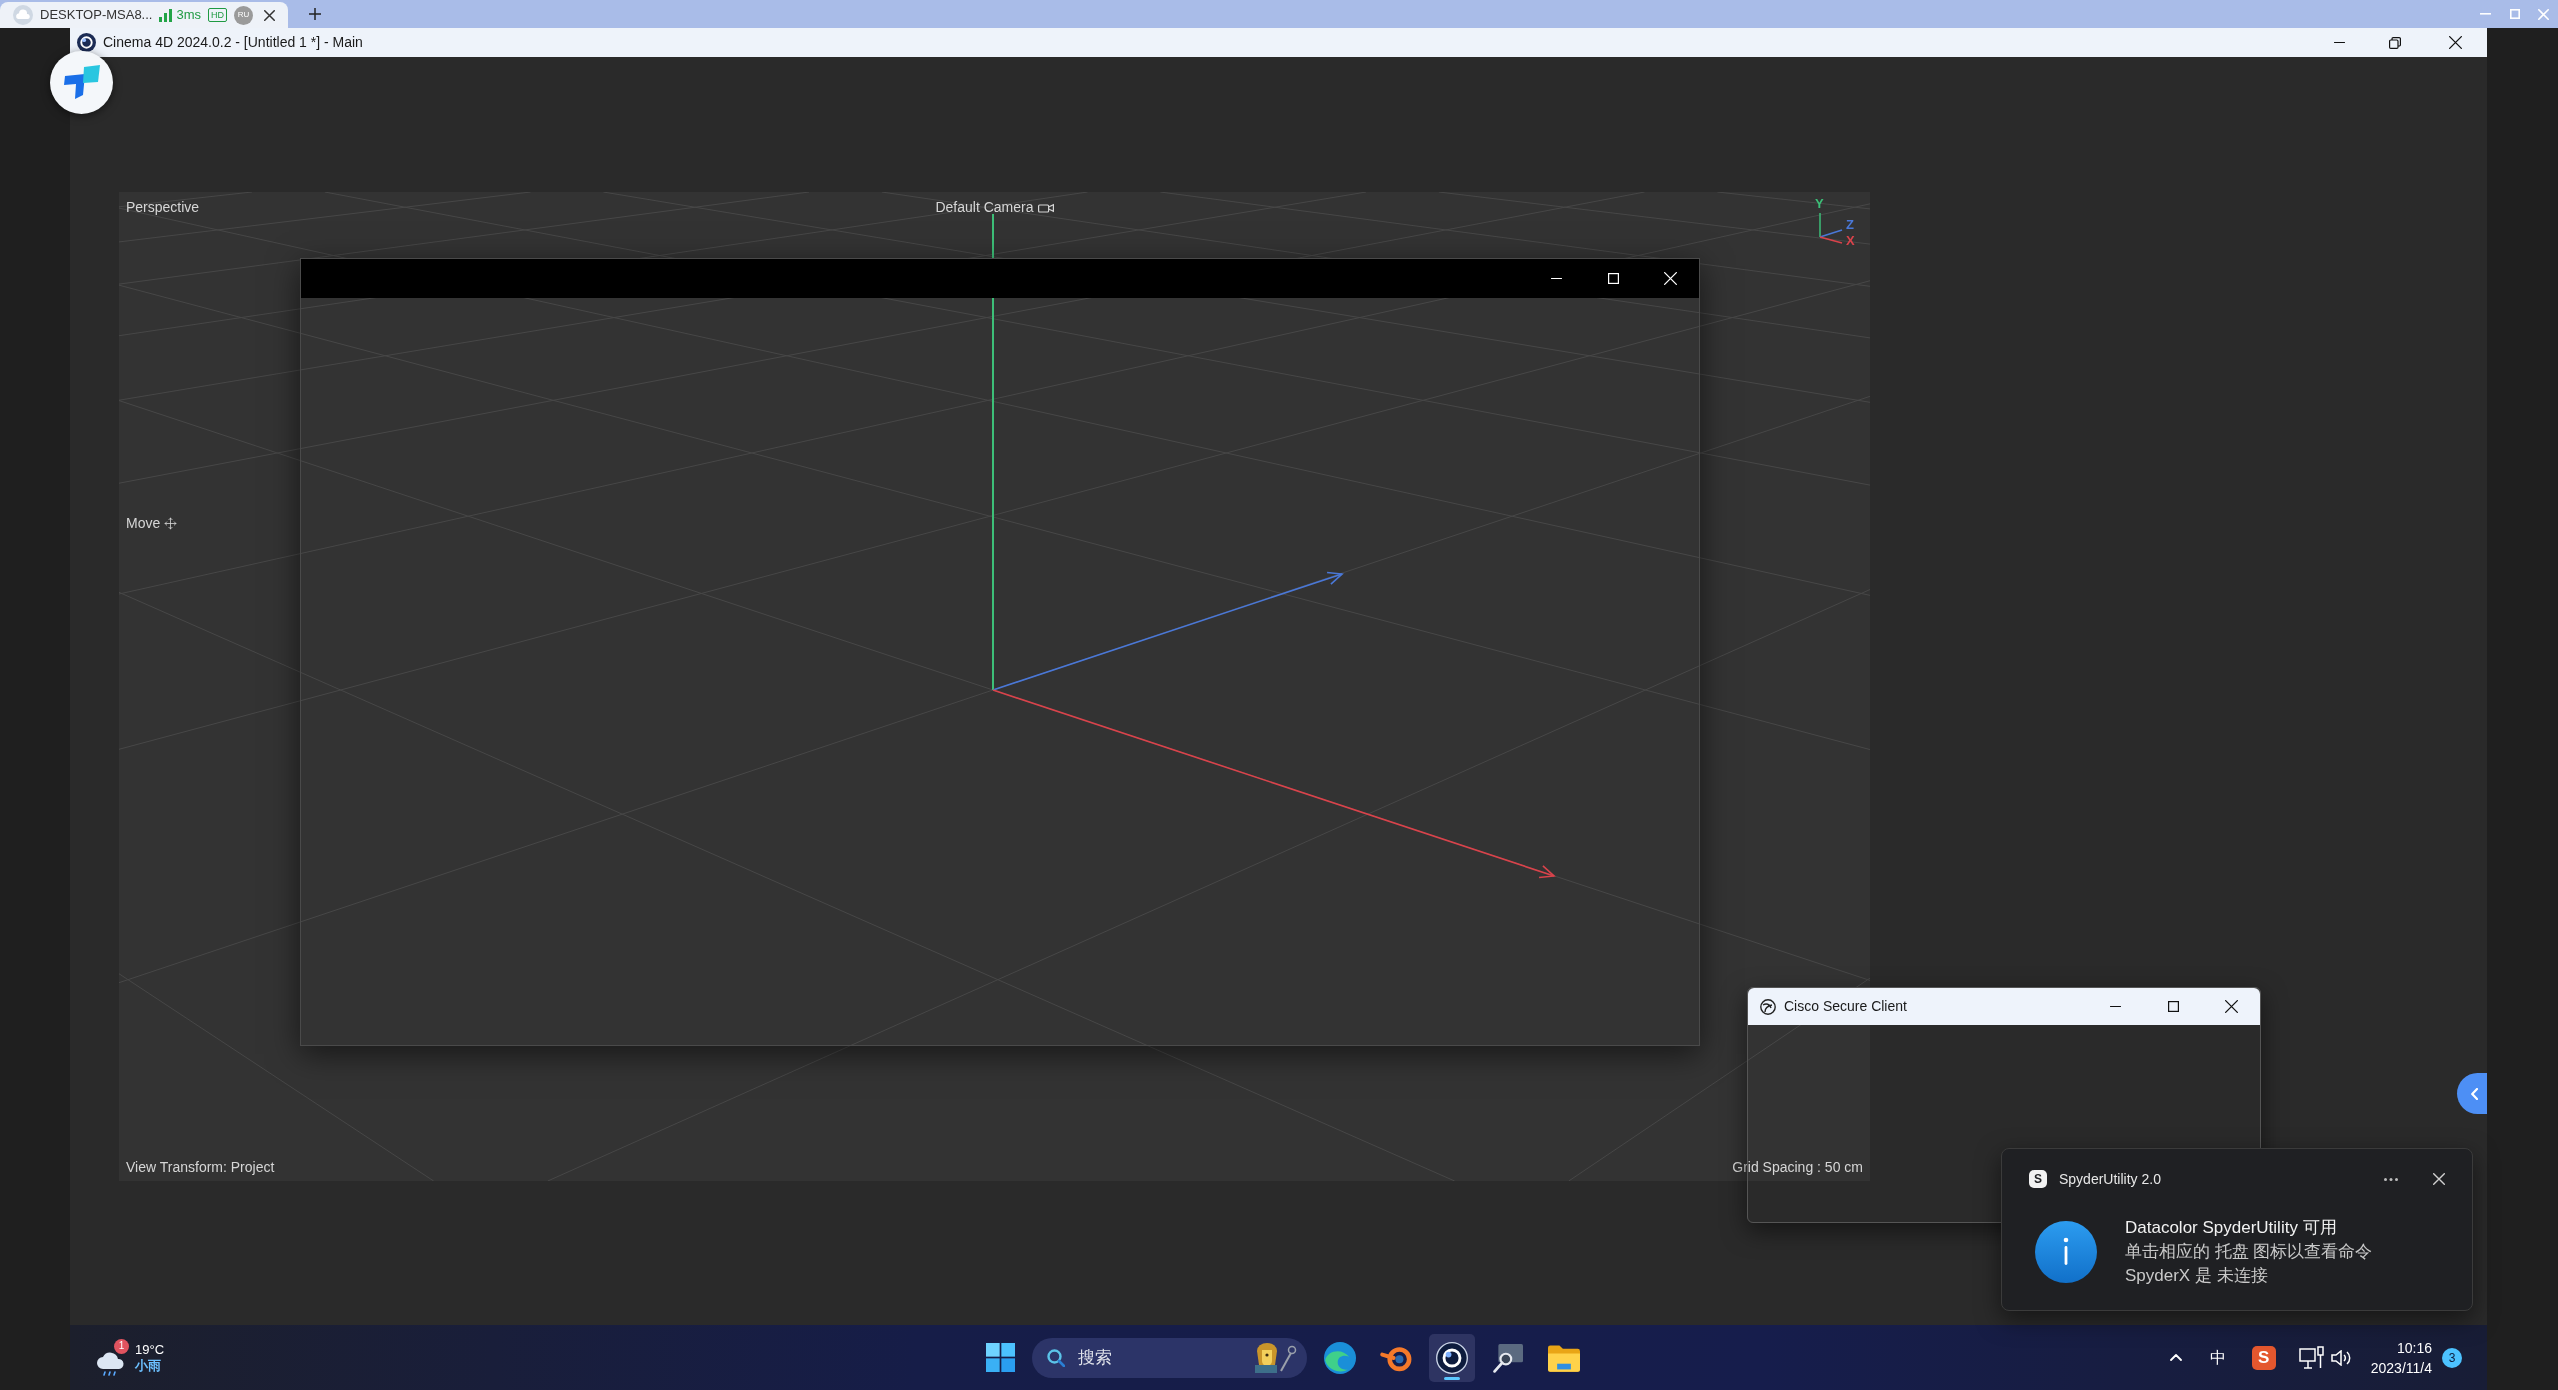 The image size is (2558, 1390). Describe the element at coordinates (2395, 42) in the screenshot. I see `restore-icon` at that location.